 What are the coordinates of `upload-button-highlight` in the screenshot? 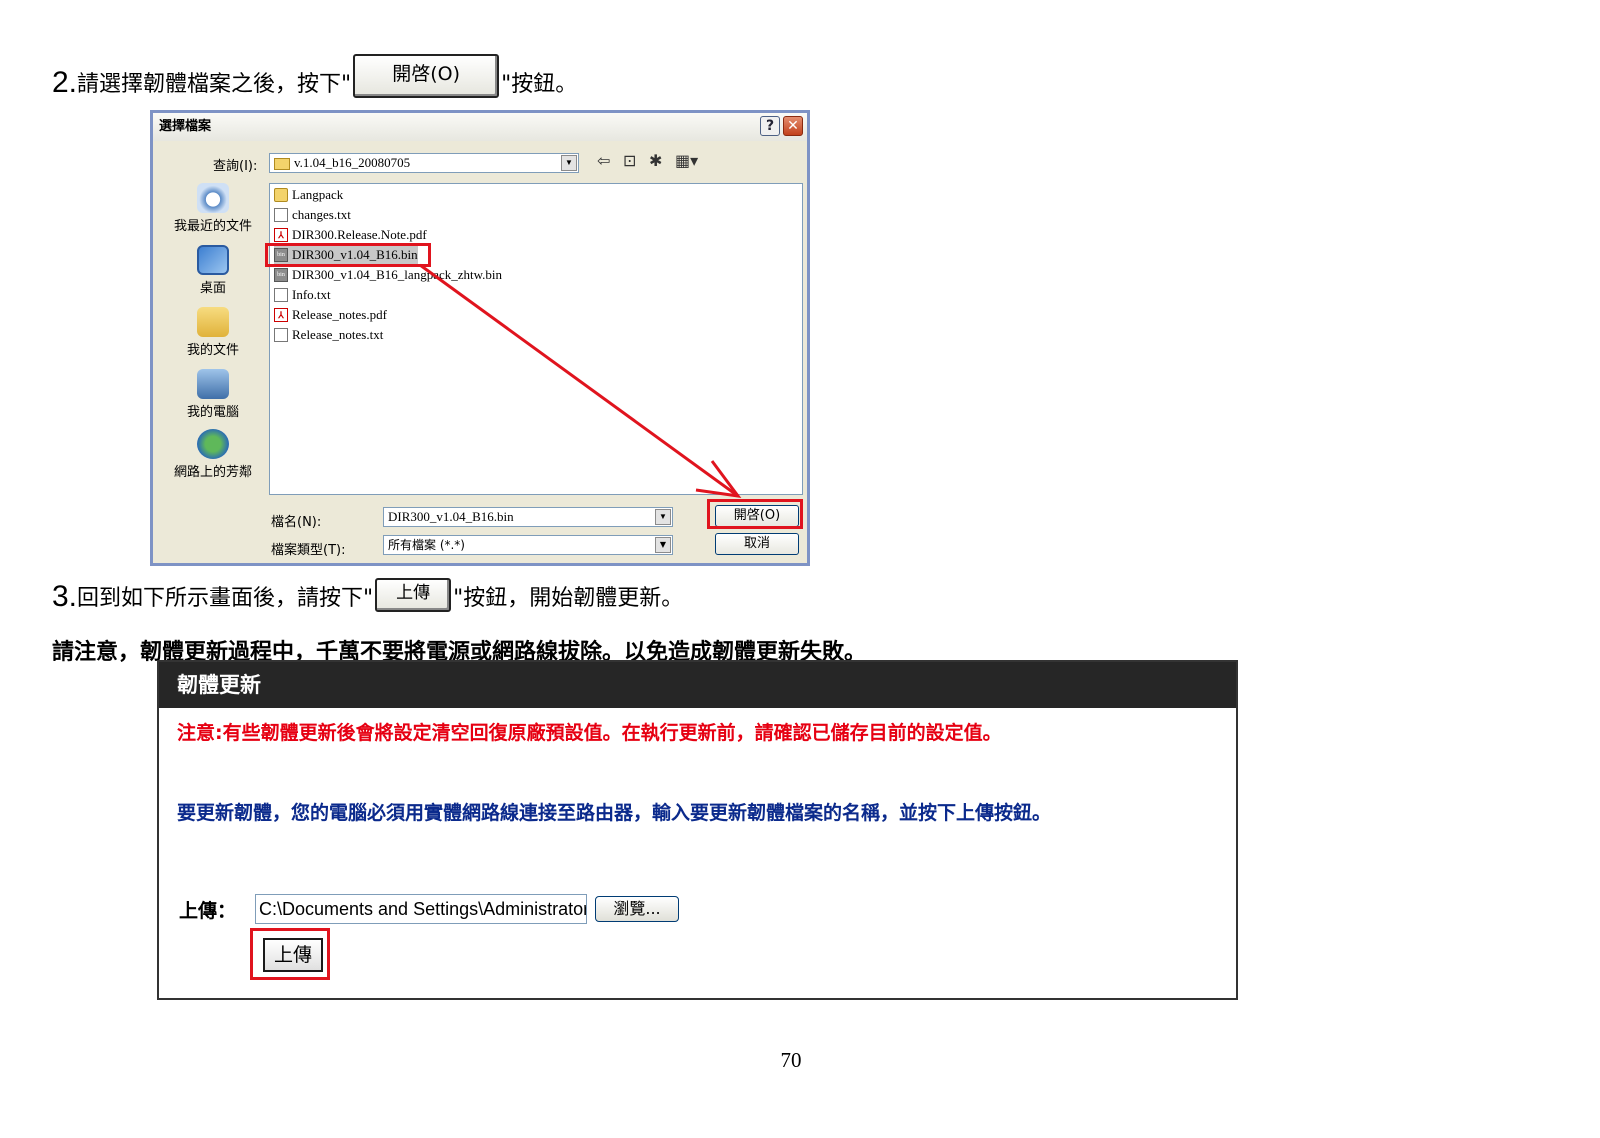 It's located at (290, 954).